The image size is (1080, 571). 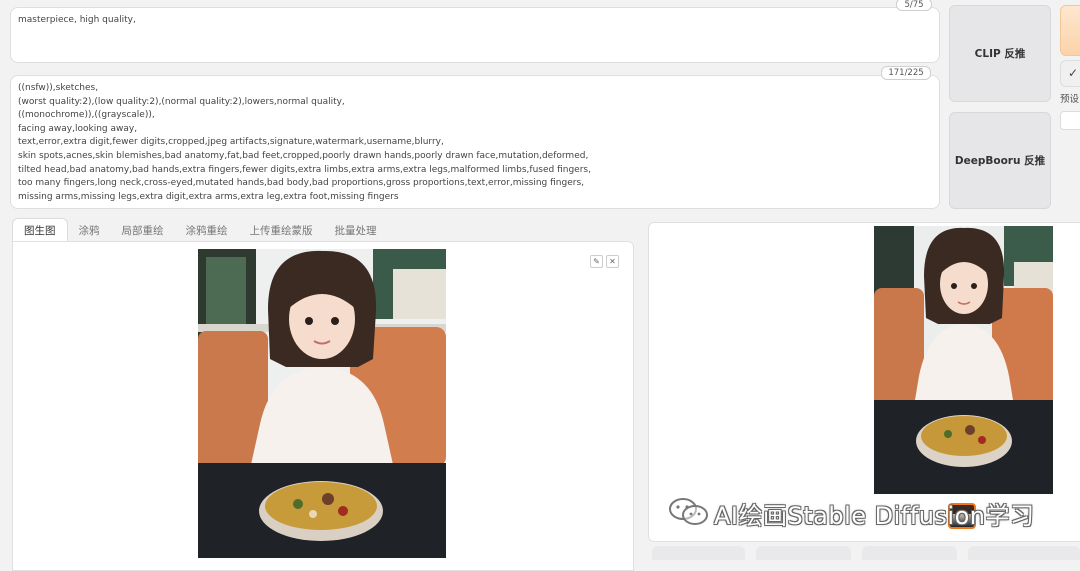 What do you see at coordinates (1070, 99) in the screenshot?
I see `preset-label: 预设` at bounding box center [1070, 99].